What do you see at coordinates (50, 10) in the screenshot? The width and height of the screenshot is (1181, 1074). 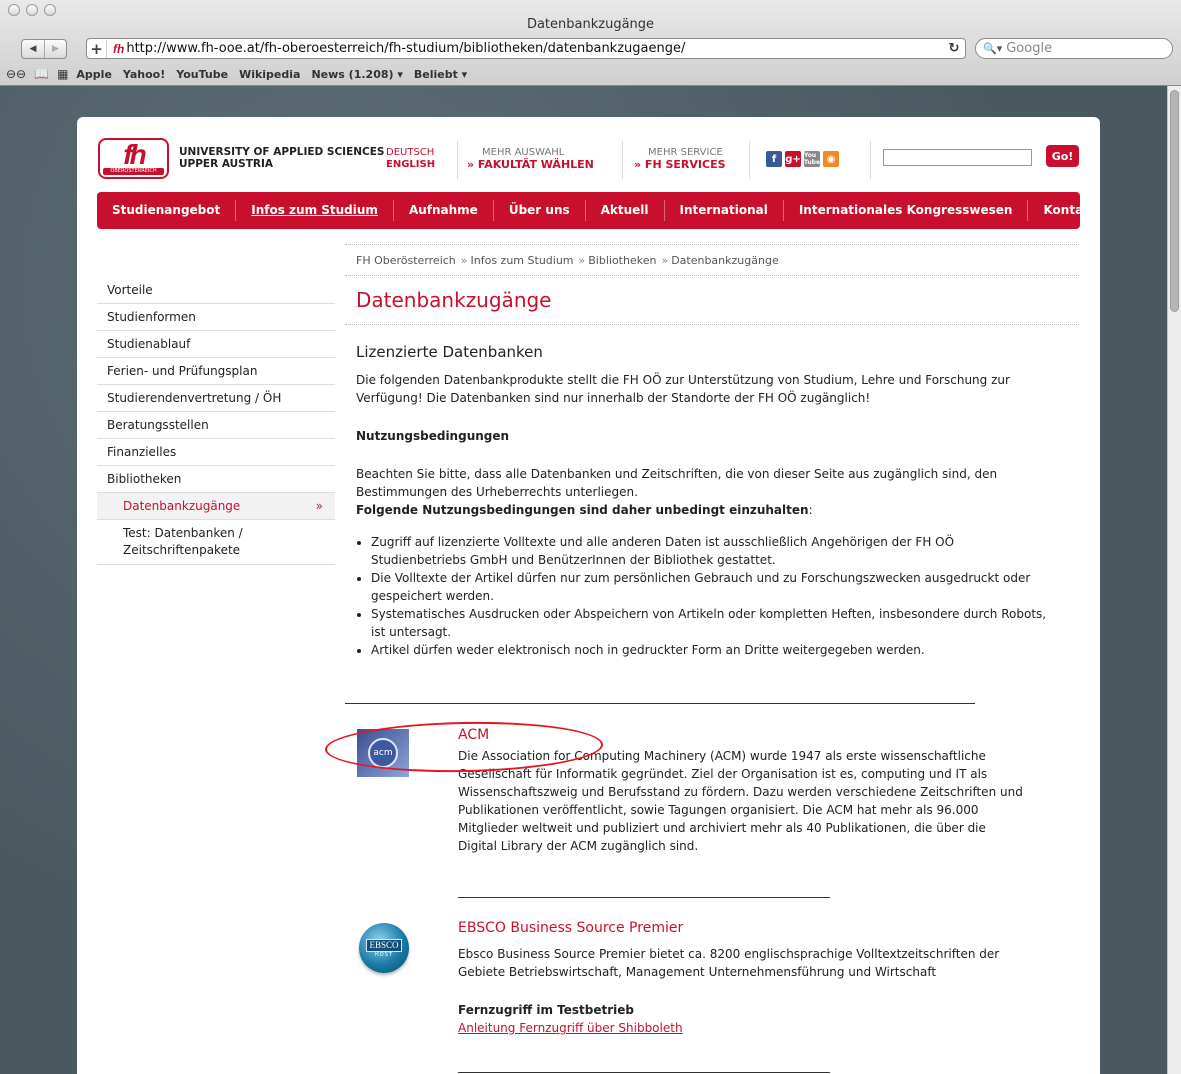 I see `zoom-window-button` at bounding box center [50, 10].